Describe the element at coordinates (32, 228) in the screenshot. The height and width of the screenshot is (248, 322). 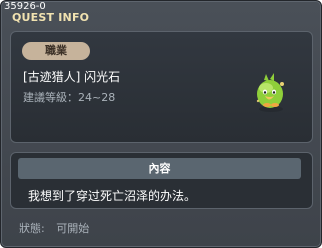
I see `status-label: 狀態:` at that location.